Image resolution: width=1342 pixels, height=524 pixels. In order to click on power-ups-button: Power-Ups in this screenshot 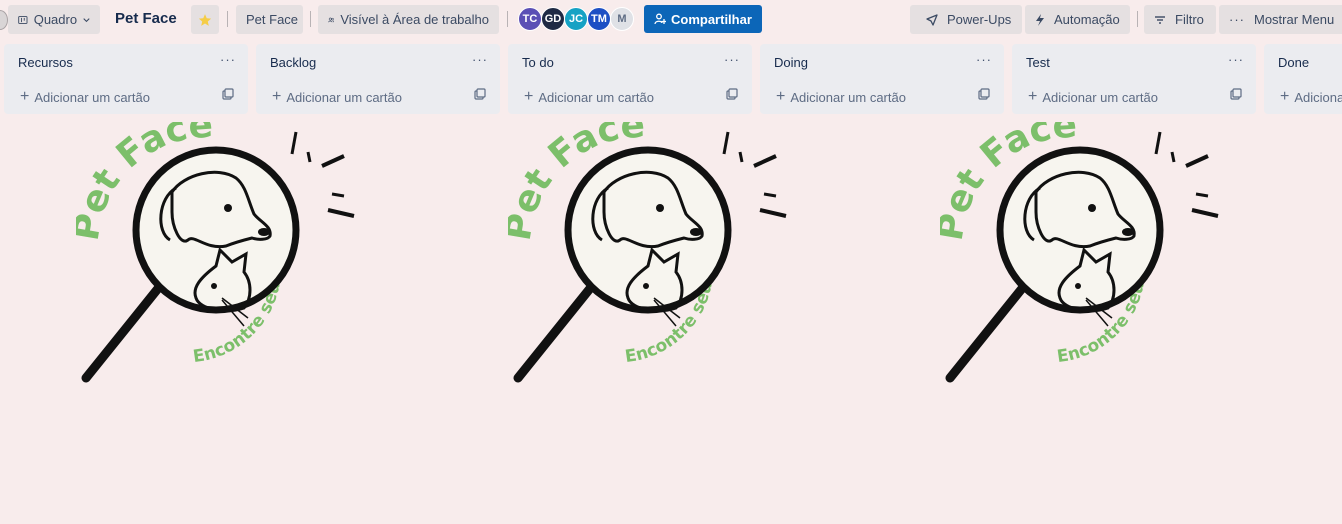, I will do `click(966, 19)`.